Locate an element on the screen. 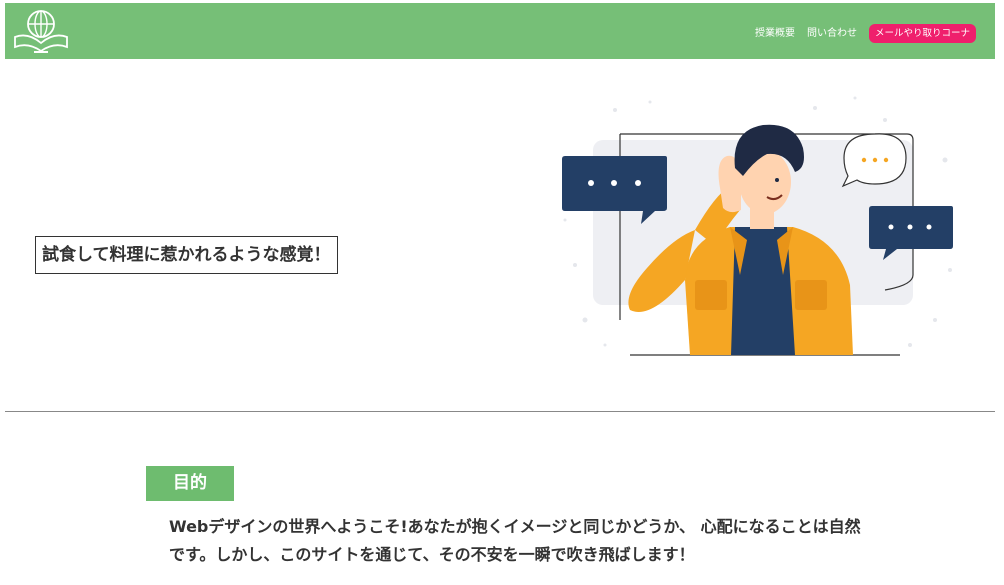 This screenshot has width=1004, height=585. section-title: 目的 is located at coordinates (190, 483).